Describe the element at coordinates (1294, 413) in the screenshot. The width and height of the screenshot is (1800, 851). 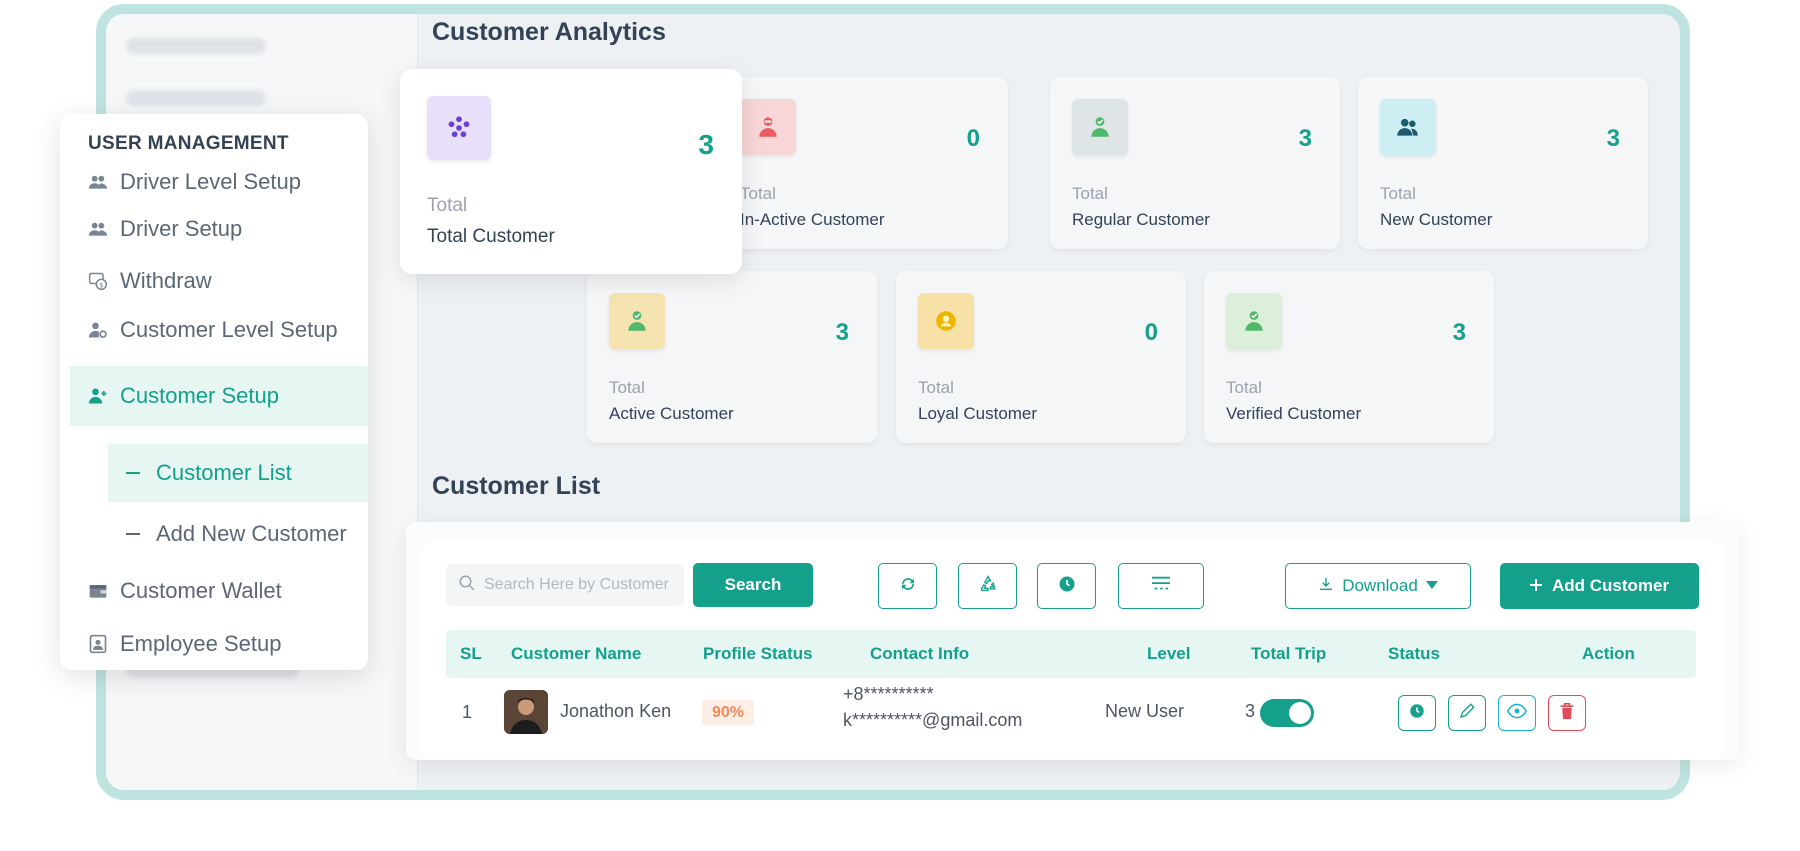
I see `stat-label: Verified Customer` at that location.